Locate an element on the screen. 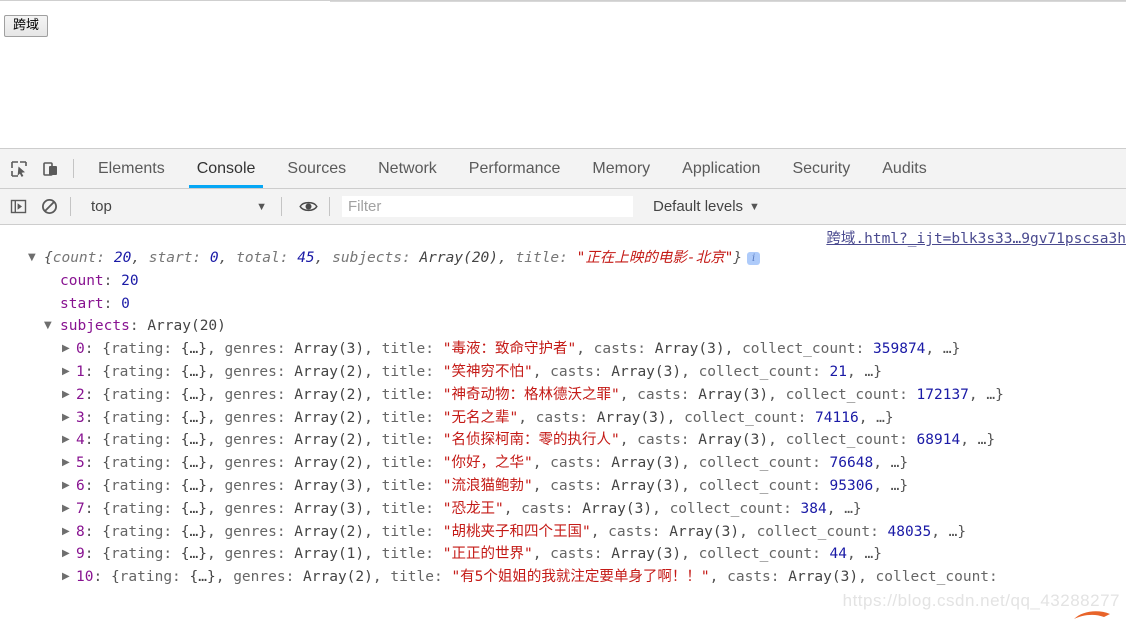 The image size is (1126, 622). source-link-row: 跨域.html?_ijt=blk3s33…9gv71pscsa3h is located at coordinates (976, 237).